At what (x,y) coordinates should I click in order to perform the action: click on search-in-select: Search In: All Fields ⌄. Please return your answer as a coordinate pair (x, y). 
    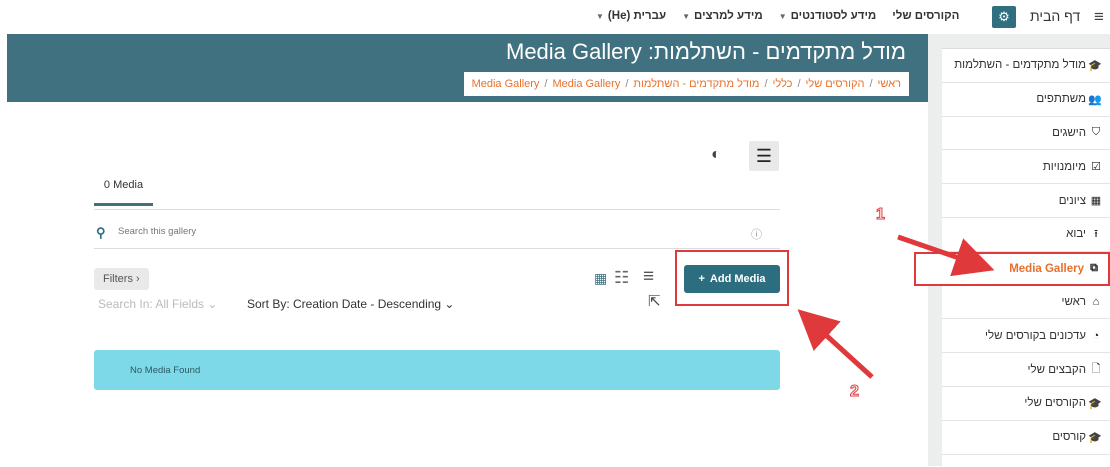
    Looking at the image, I should click on (157, 304).